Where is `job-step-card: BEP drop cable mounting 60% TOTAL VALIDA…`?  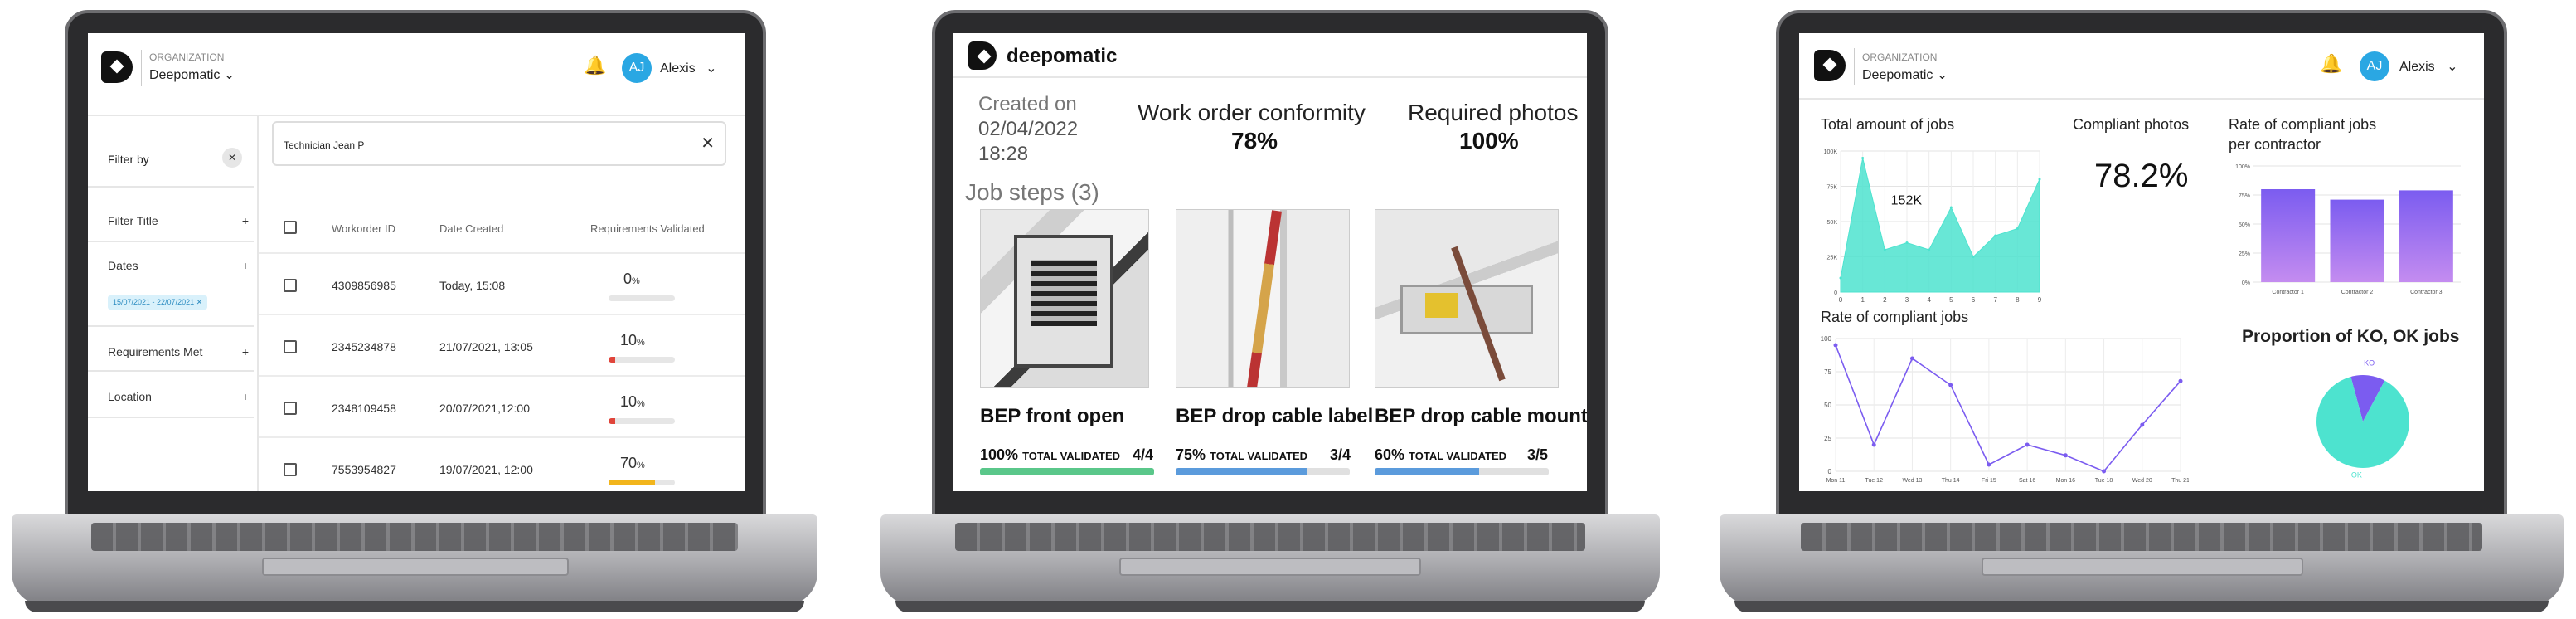 job-step-card: BEP drop cable mounting 60% TOTAL VALIDA… is located at coordinates (1481, 346).